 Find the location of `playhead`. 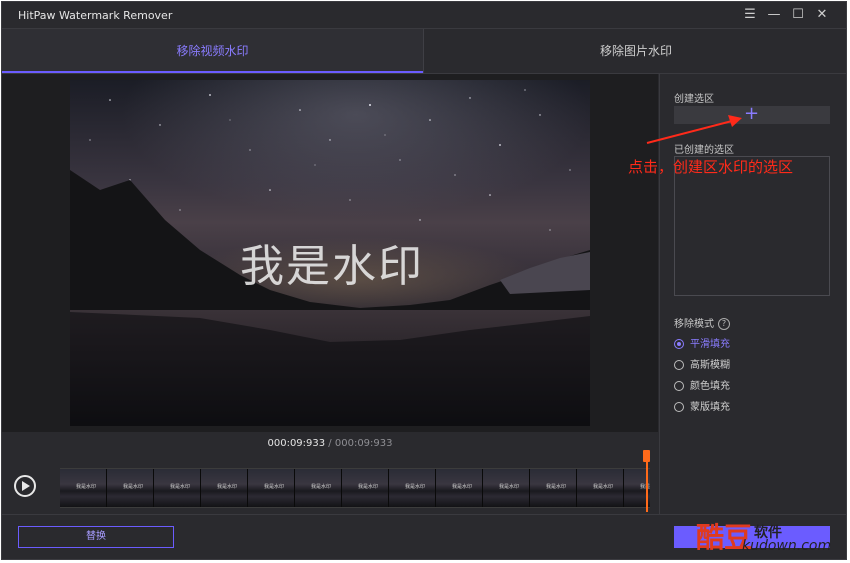

playhead is located at coordinates (647, 484).